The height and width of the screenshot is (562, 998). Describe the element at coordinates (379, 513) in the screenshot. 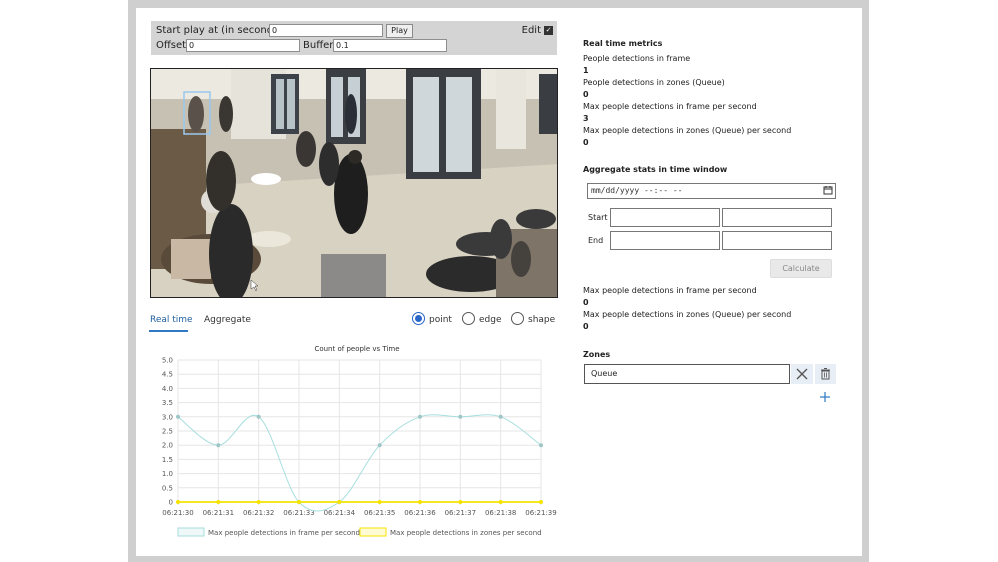

I see `x-tick-label: 06:21:35` at that location.